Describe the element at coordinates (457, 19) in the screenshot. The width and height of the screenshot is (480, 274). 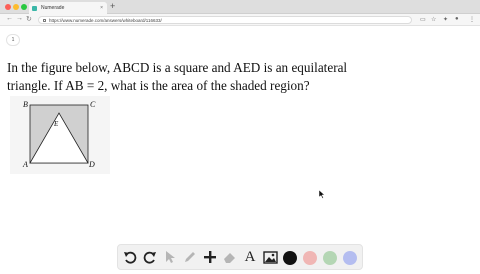
I see `account-icon: ●` at that location.